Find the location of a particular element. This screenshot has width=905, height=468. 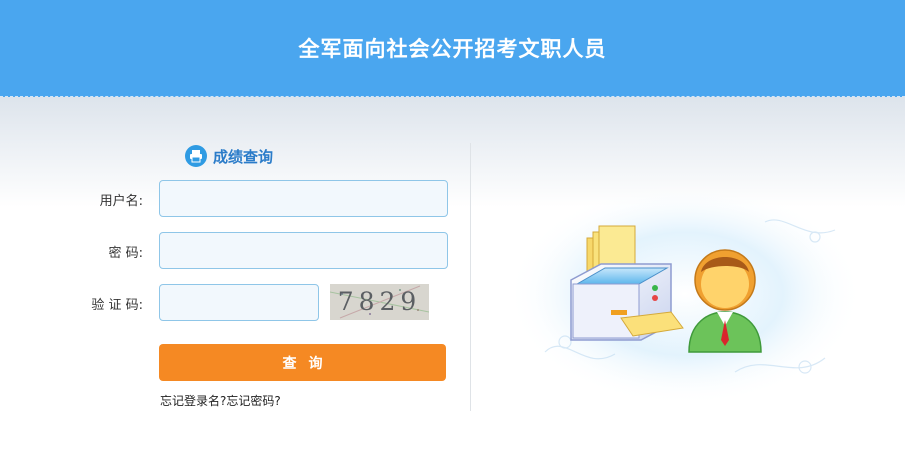

password-input is located at coordinates (303, 250).